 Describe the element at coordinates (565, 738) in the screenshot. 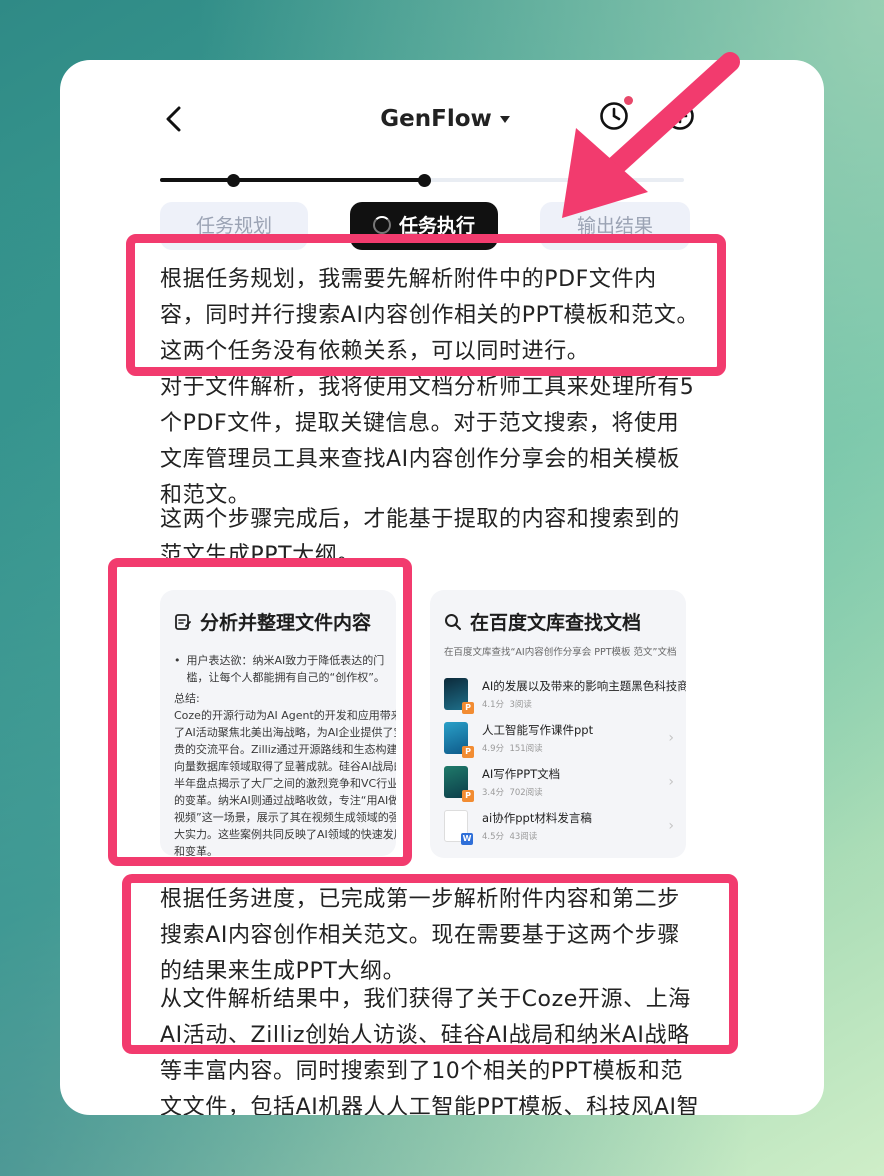

I see `doc-item-2: P 人工智能写作课件ppt 4.9分 151阅读 ›` at that location.